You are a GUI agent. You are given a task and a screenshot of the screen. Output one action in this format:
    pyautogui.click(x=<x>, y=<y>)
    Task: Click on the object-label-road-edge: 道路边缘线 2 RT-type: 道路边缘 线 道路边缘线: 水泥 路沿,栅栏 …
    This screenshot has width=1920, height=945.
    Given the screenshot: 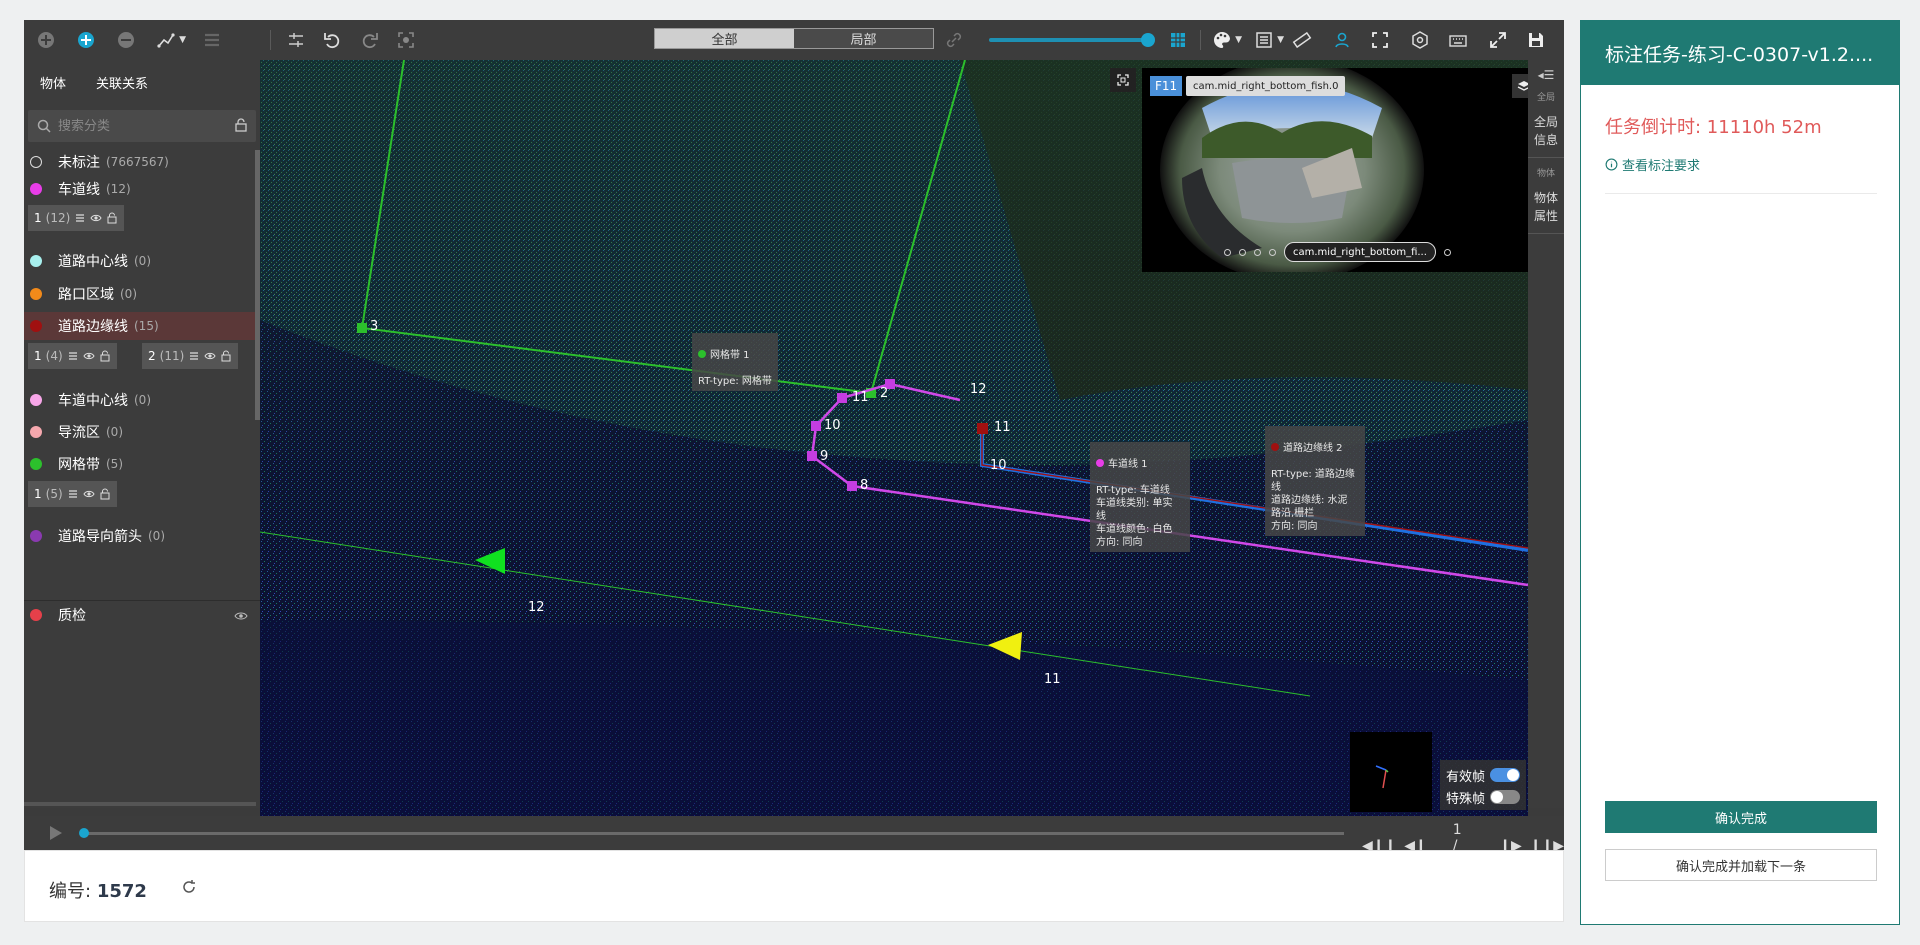 What is the action you would take?
    pyautogui.click(x=1315, y=481)
    